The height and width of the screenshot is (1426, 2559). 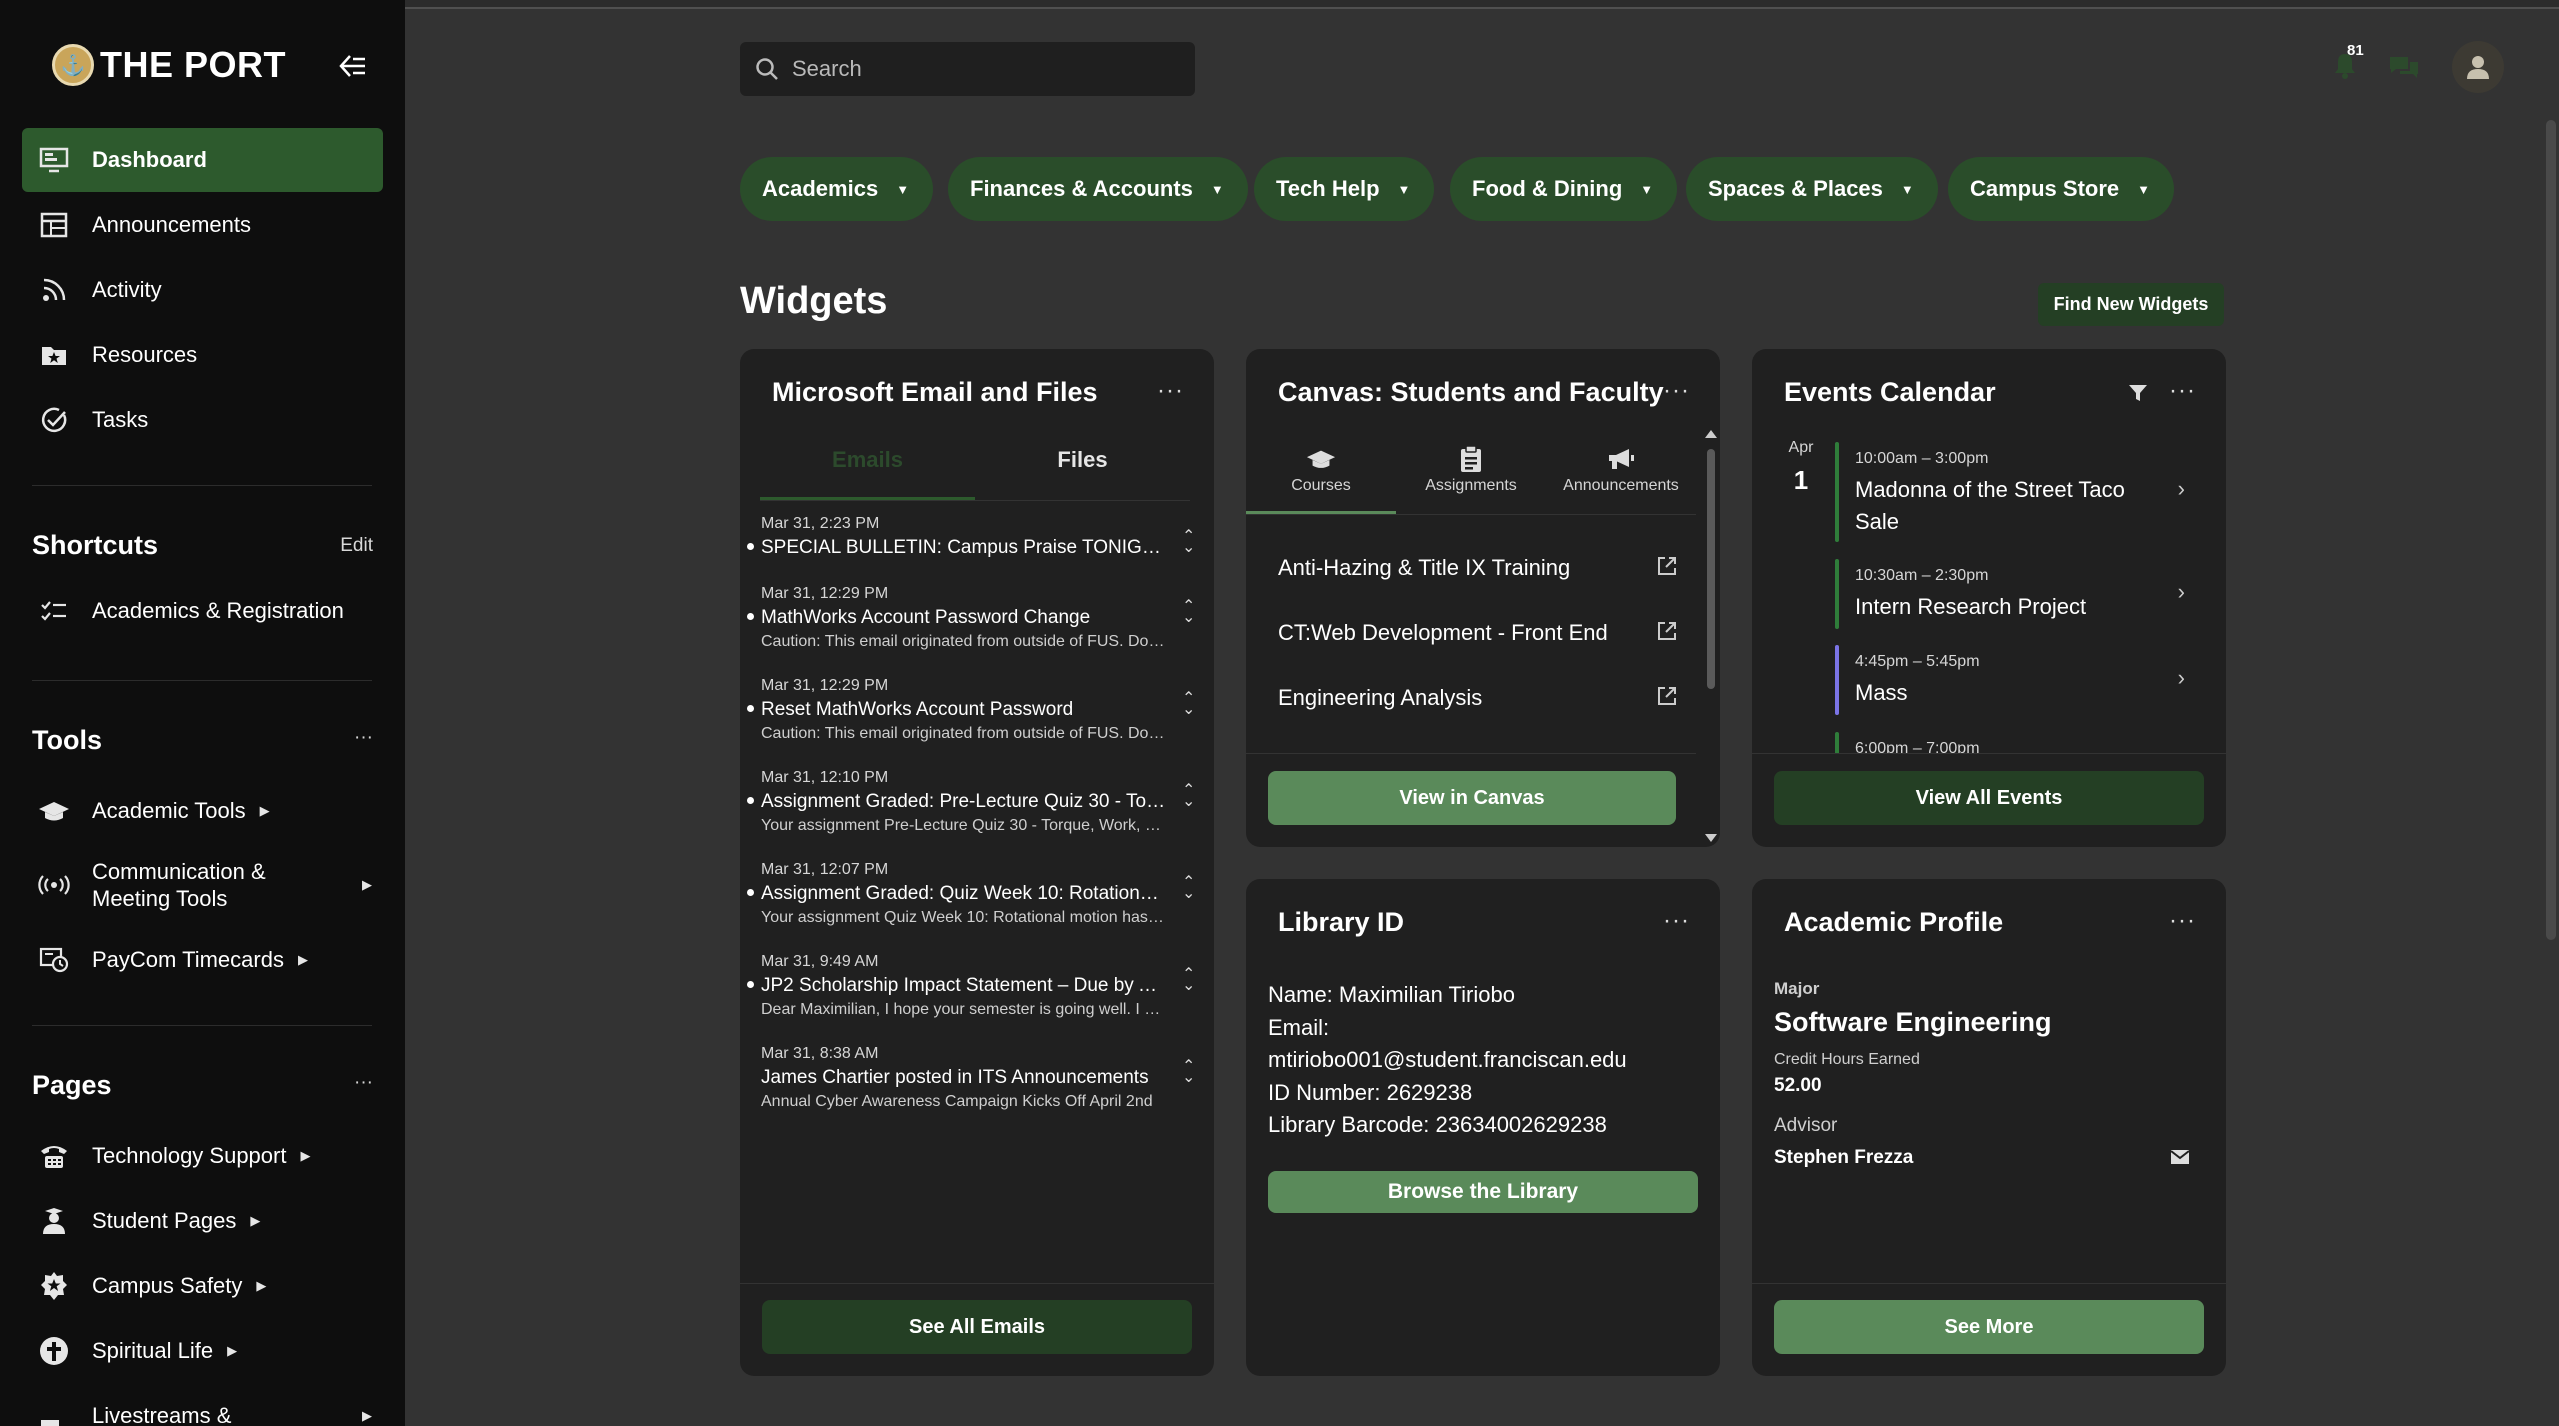 I want to click on view-all-events-button: View All Events, so click(x=1989, y=798).